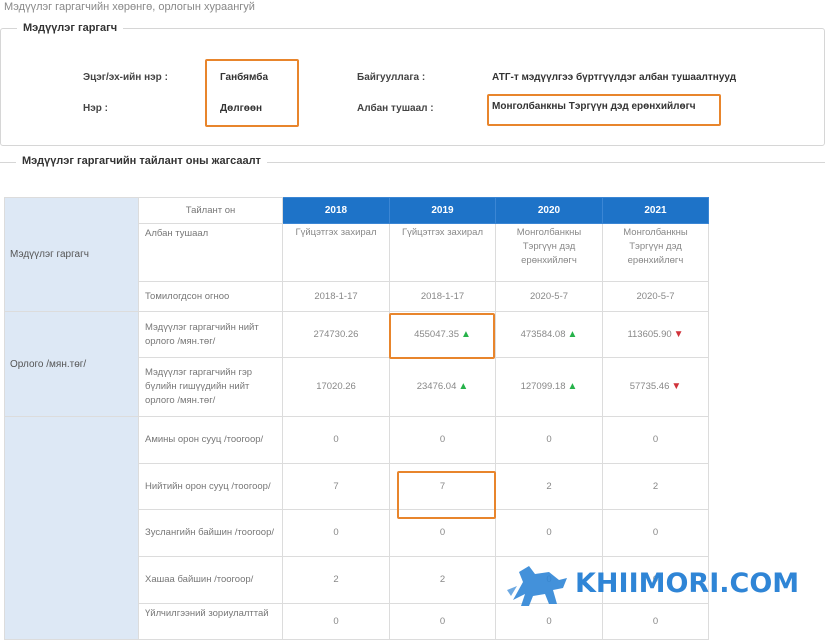 Image resolution: width=825 pixels, height=643 pixels. I want to click on year-header-2021: 2021, so click(655, 210).